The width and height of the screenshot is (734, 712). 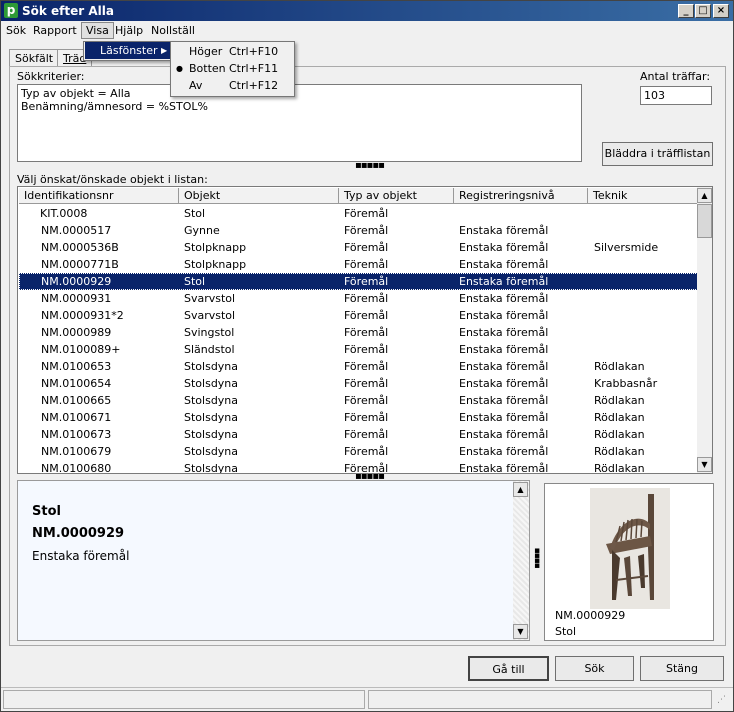 What do you see at coordinates (594, 668) in the screenshot?
I see `search-button: Sök` at bounding box center [594, 668].